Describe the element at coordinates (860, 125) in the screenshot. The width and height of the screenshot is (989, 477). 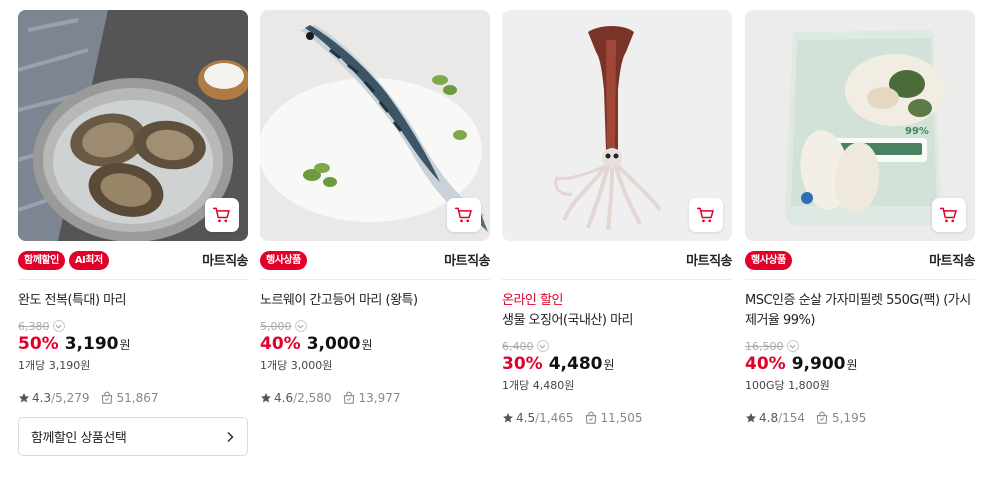
I see `product-image-fish-fillet: 99%` at that location.